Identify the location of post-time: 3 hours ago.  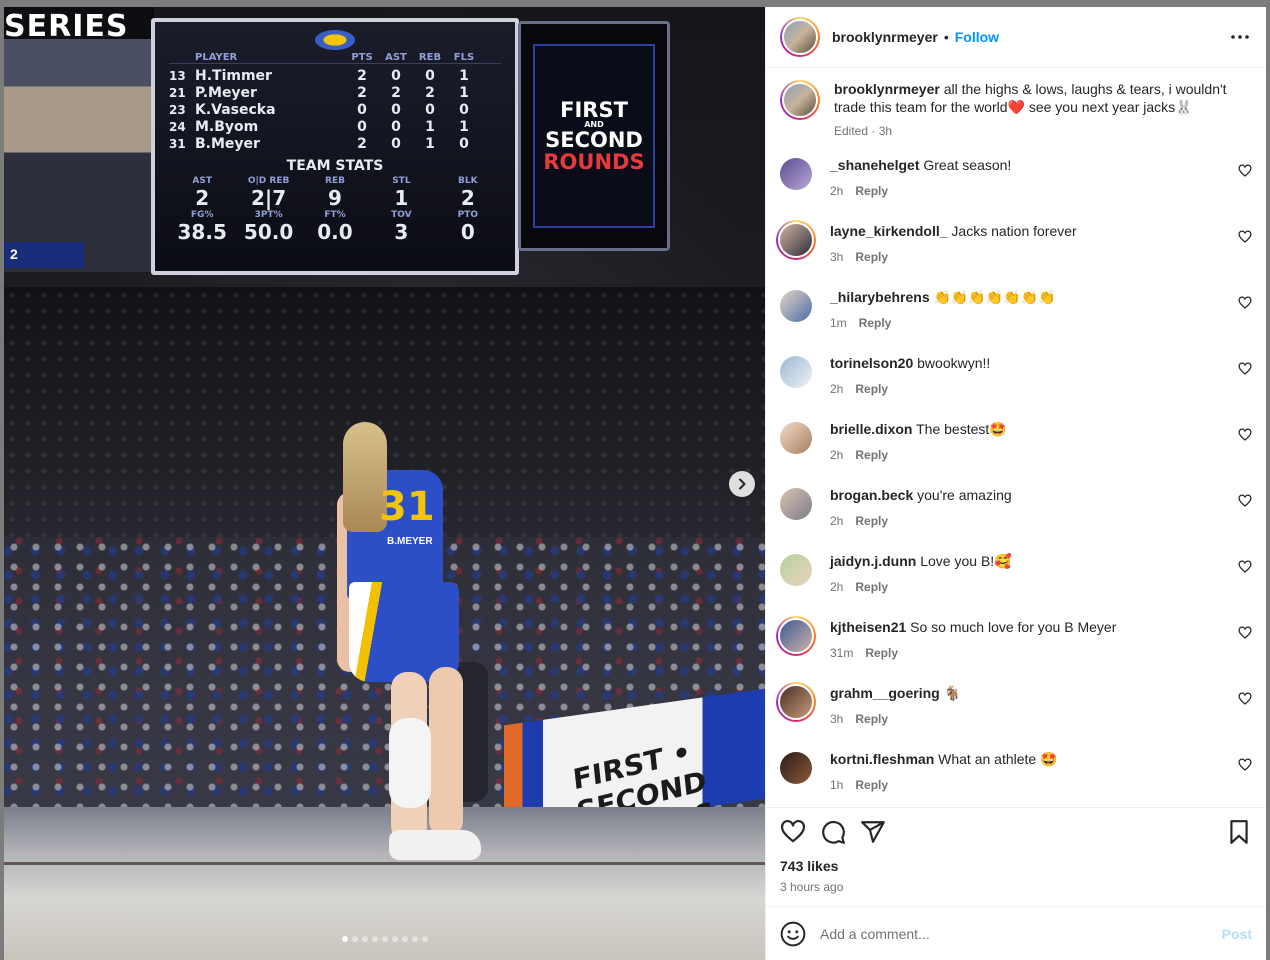
(1016, 887).